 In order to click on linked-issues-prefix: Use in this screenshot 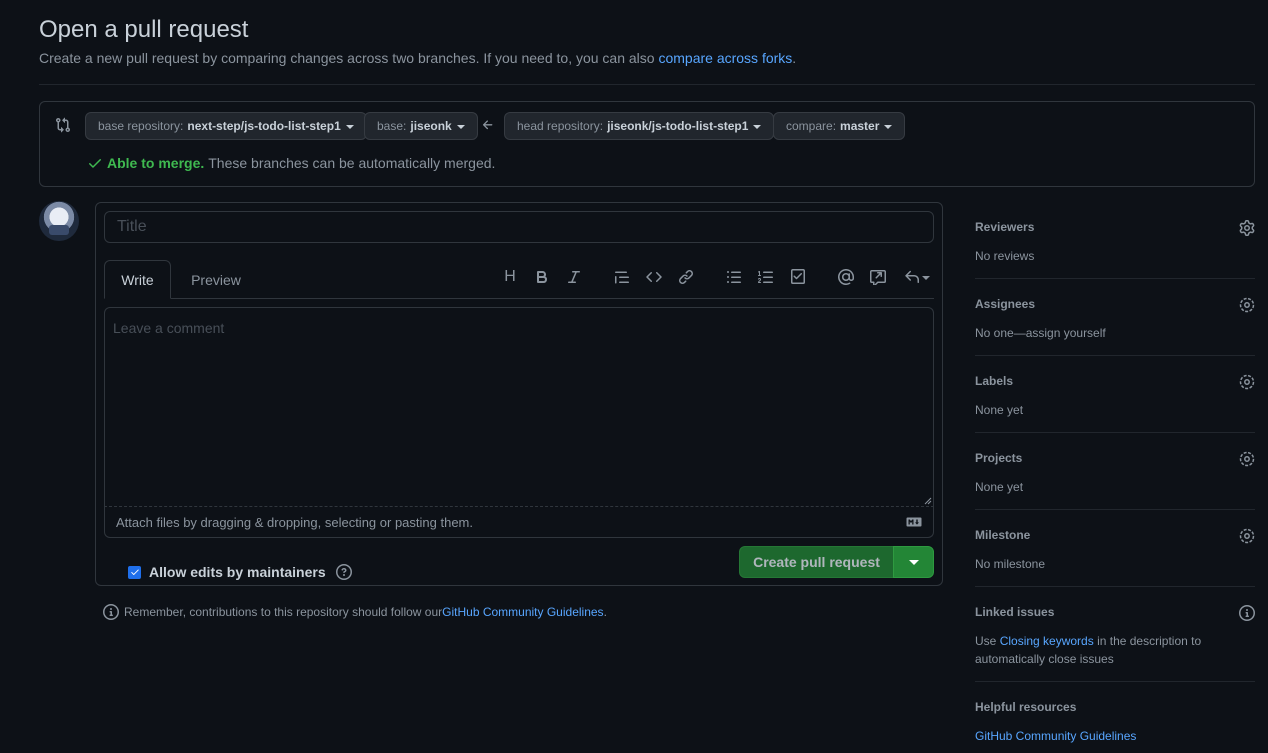, I will do `click(987, 641)`.